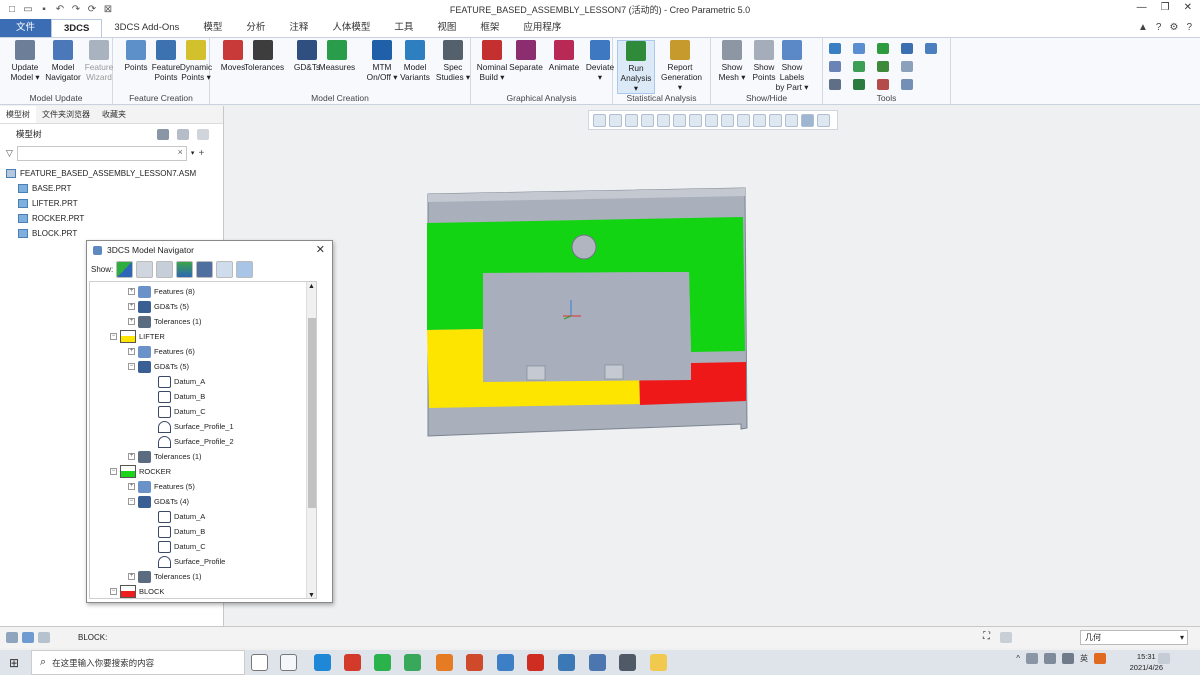 This screenshot has width=1200, height=675. What do you see at coordinates (205, 269) in the screenshot?
I see `show-features-button` at bounding box center [205, 269].